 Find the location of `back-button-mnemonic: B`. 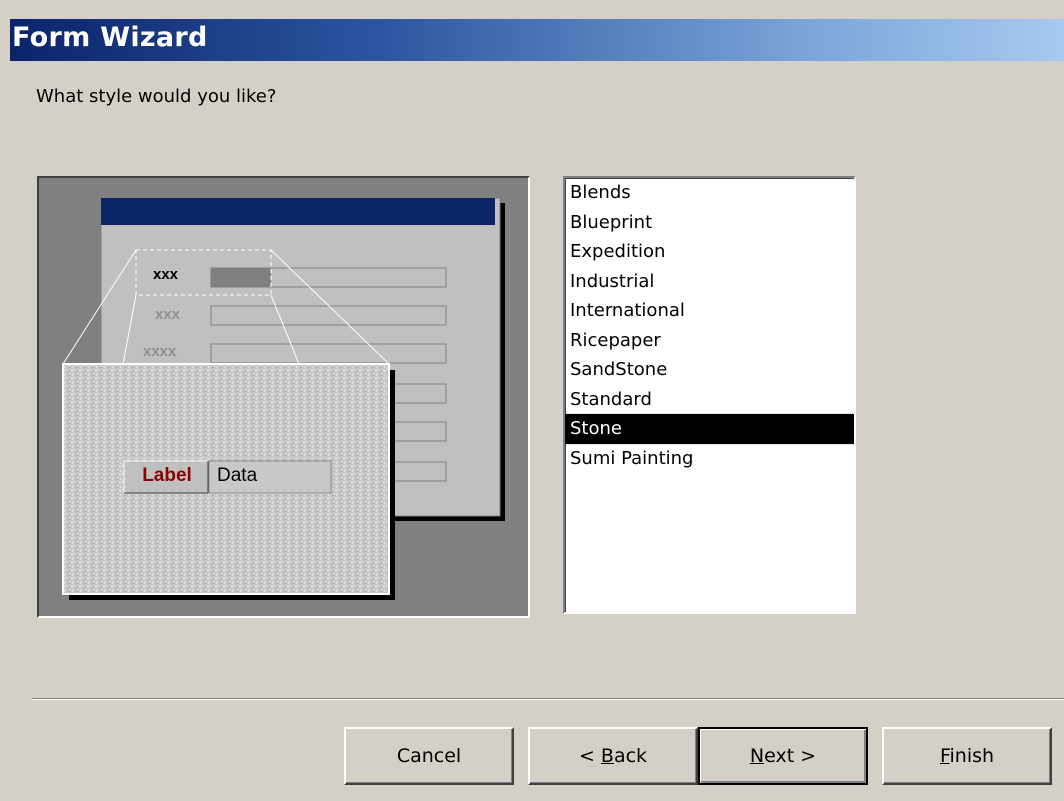

back-button-mnemonic: B is located at coordinates (607, 756).